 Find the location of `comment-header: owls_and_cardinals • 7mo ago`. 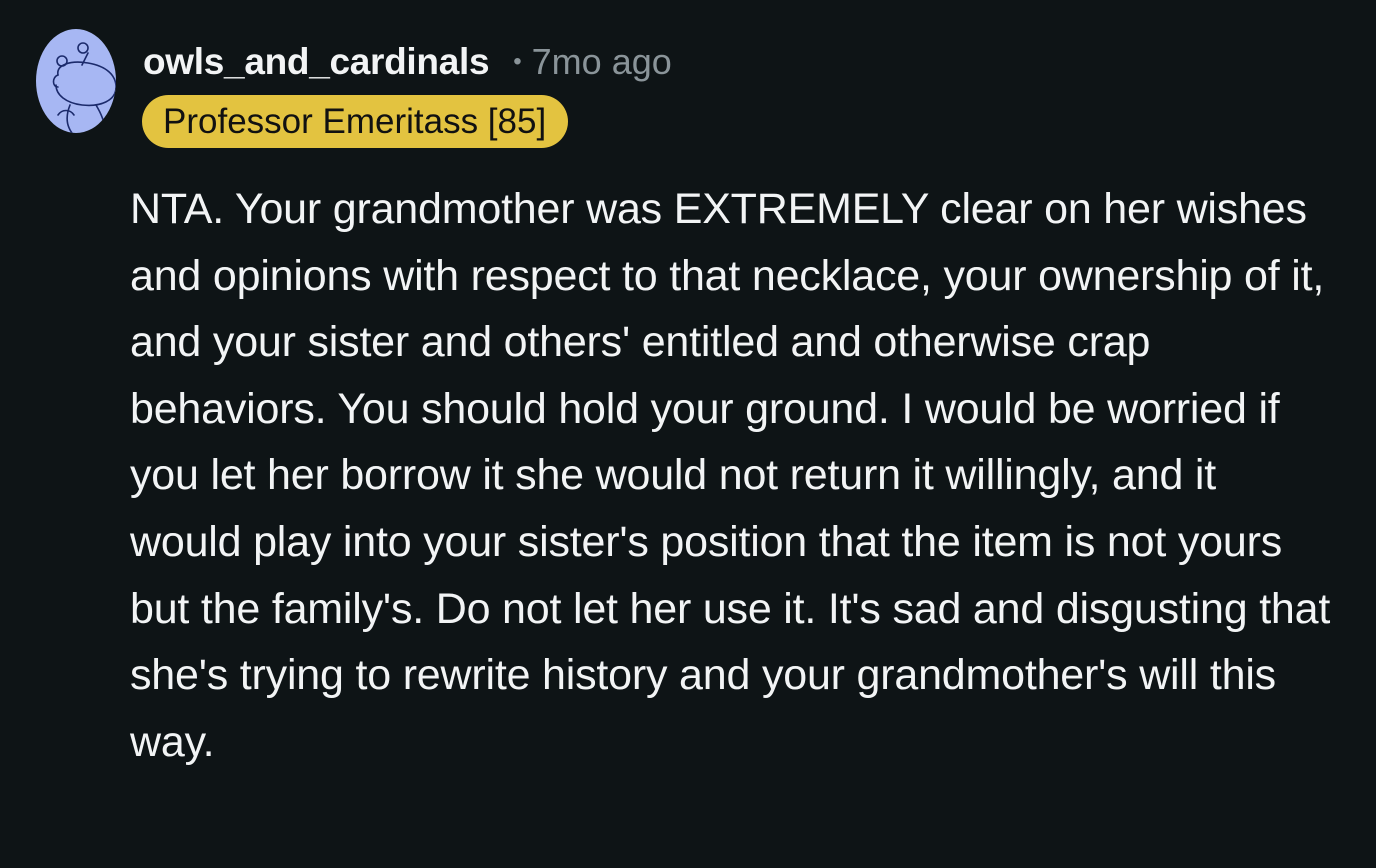

comment-header: owls_and_cardinals • 7mo ago is located at coordinates (407, 62).